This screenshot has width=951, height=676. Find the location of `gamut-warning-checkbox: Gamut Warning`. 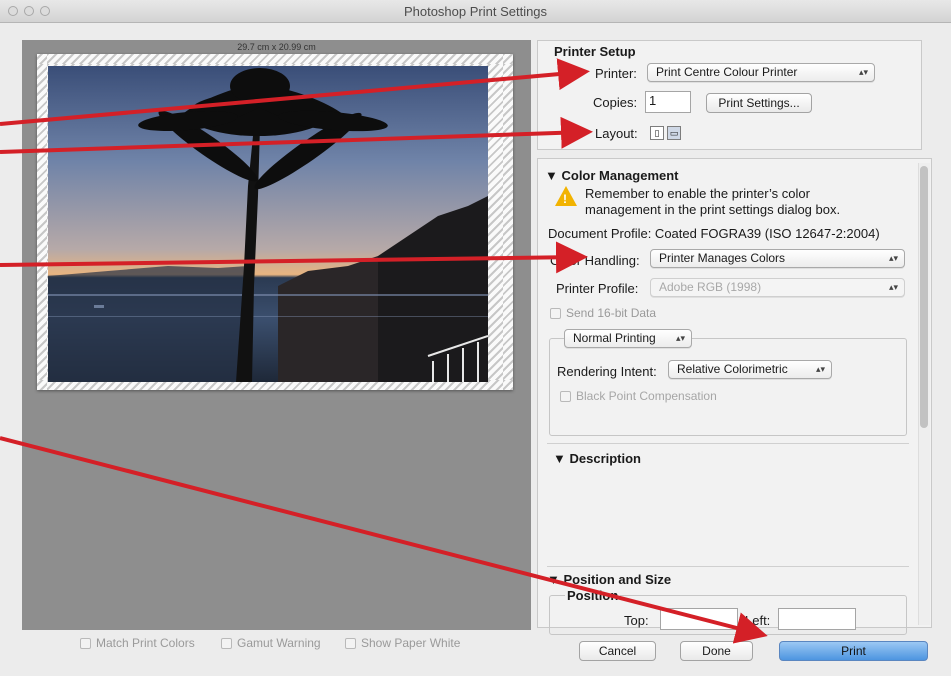

gamut-warning-checkbox: Gamut Warning is located at coordinates (271, 643).